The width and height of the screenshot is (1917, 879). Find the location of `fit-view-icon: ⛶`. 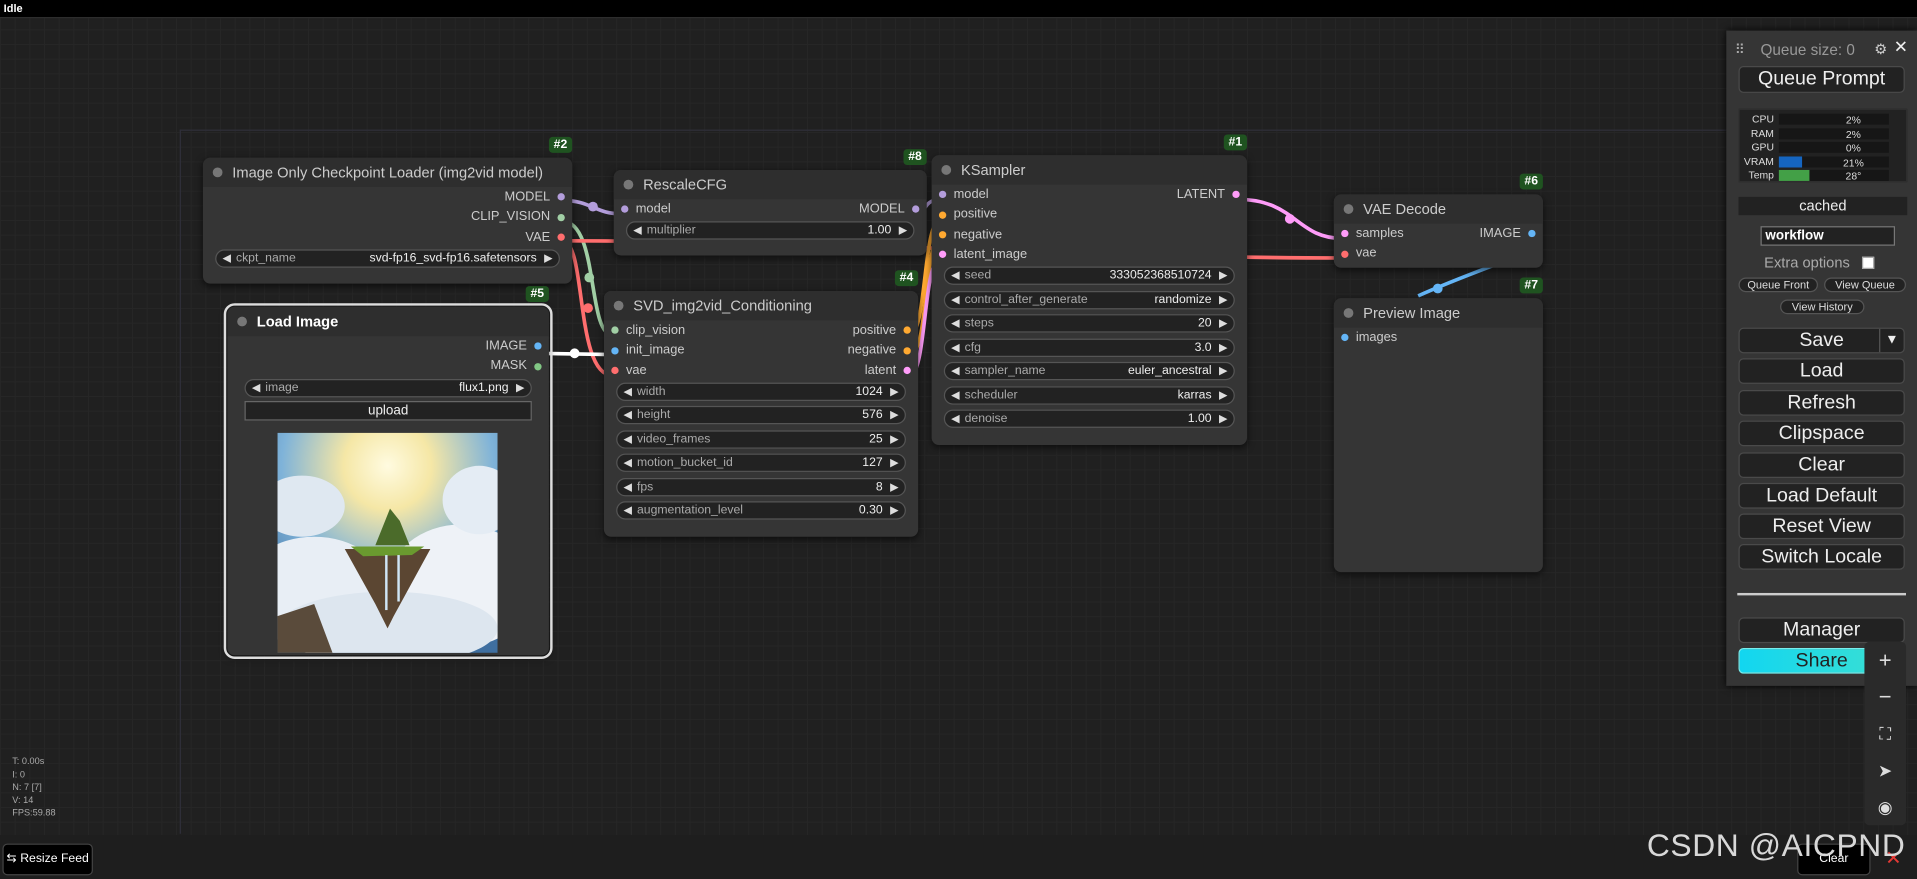

fit-view-icon: ⛶ is located at coordinates (1885, 733).